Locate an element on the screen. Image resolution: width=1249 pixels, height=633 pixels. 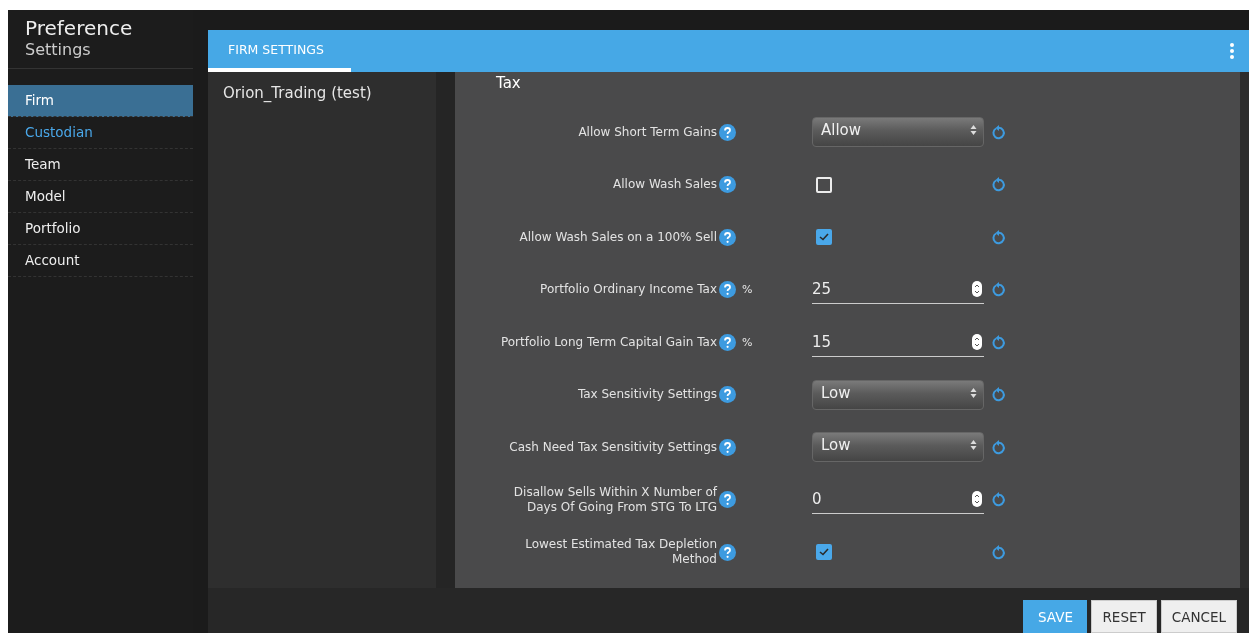
setting-label: Cash Need Tax Sensitivity Settings is located at coordinates (612, 447).